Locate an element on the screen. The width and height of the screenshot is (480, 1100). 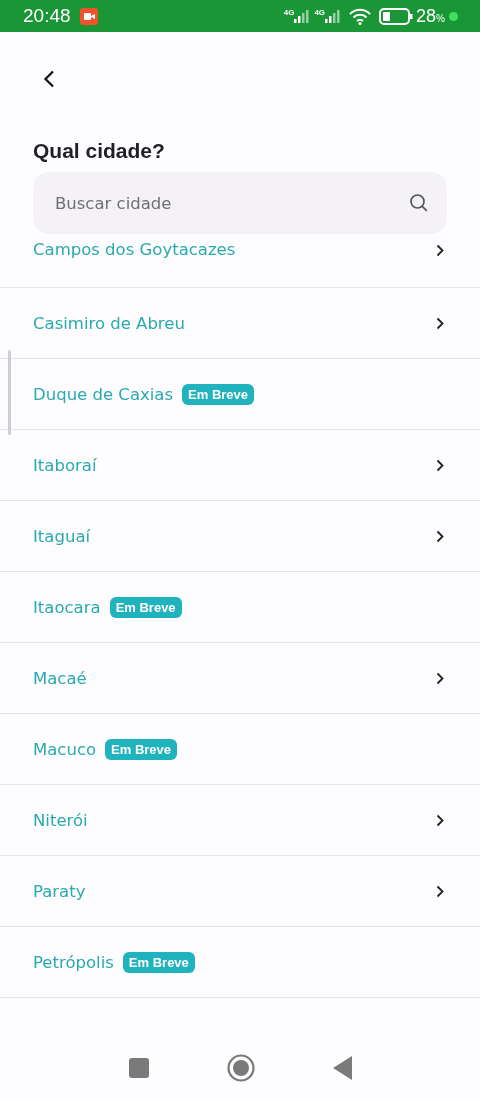
city-name: Itaboraí is located at coordinates (65, 465).